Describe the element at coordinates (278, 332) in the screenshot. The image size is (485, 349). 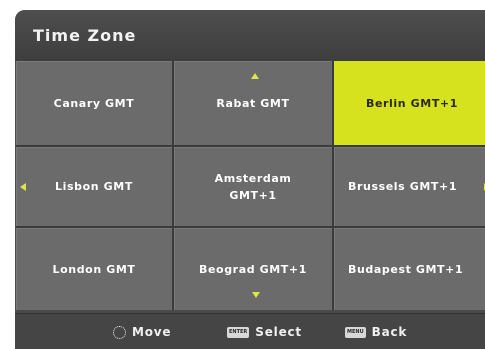
I see `select-label: Select` at that location.